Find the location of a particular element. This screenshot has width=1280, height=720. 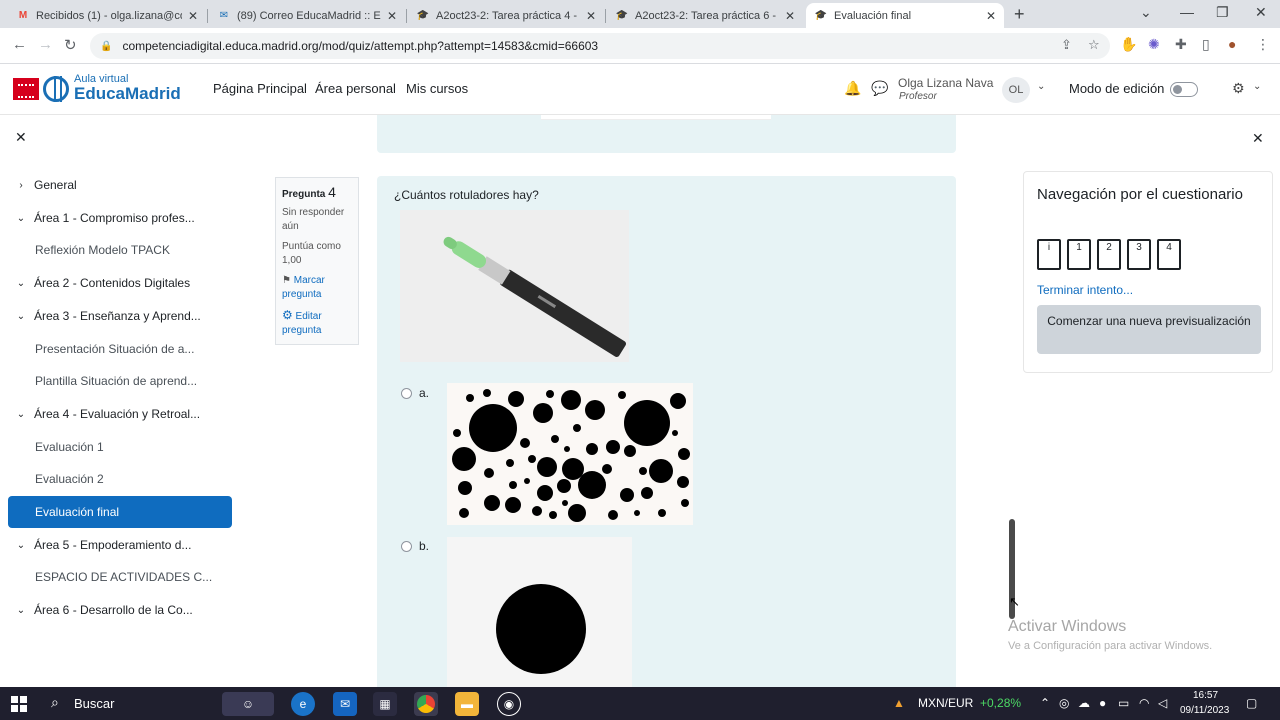

forward-icon: → is located at coordinates (45, 44).